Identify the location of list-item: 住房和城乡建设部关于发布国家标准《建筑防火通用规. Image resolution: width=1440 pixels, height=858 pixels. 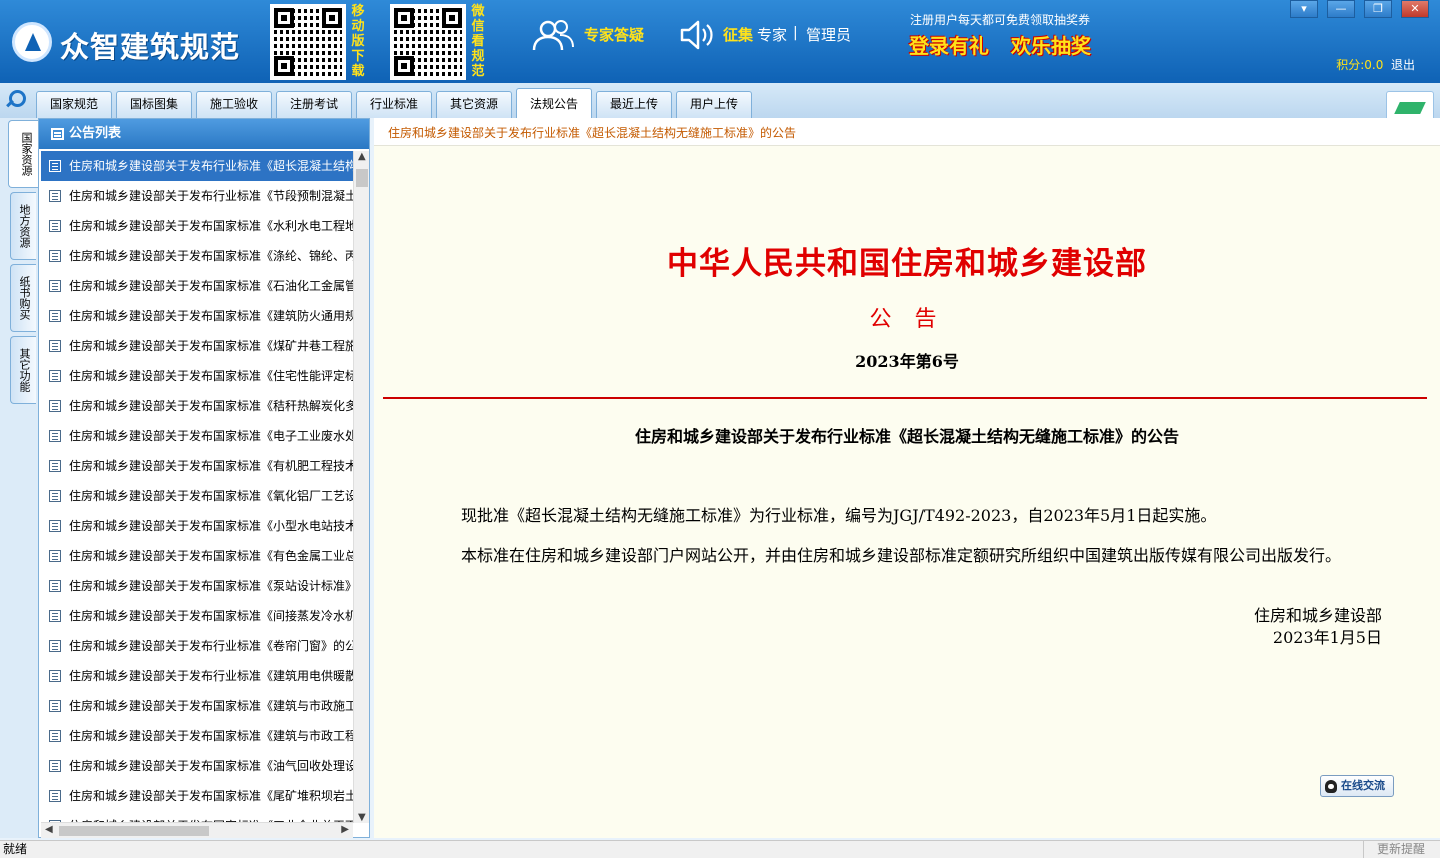
(197, 316).